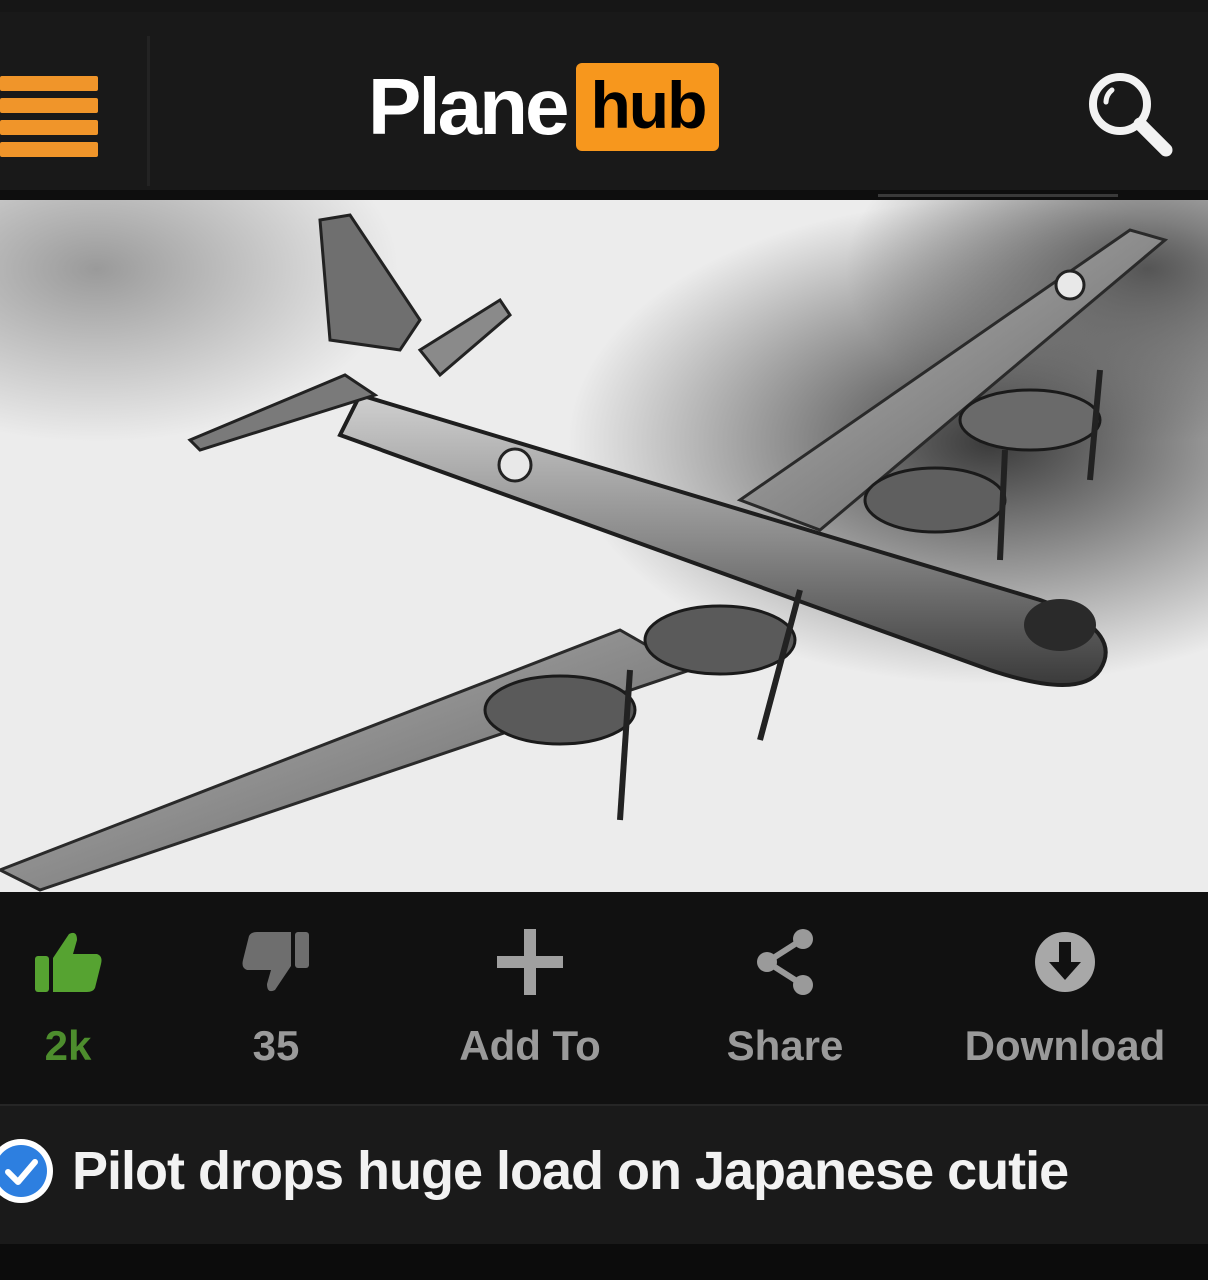 The height and width of the screenshot is (1280, 1208). Describe the element at coordinates (998, 195) in the screenshot. I see `header-divider` at that location.